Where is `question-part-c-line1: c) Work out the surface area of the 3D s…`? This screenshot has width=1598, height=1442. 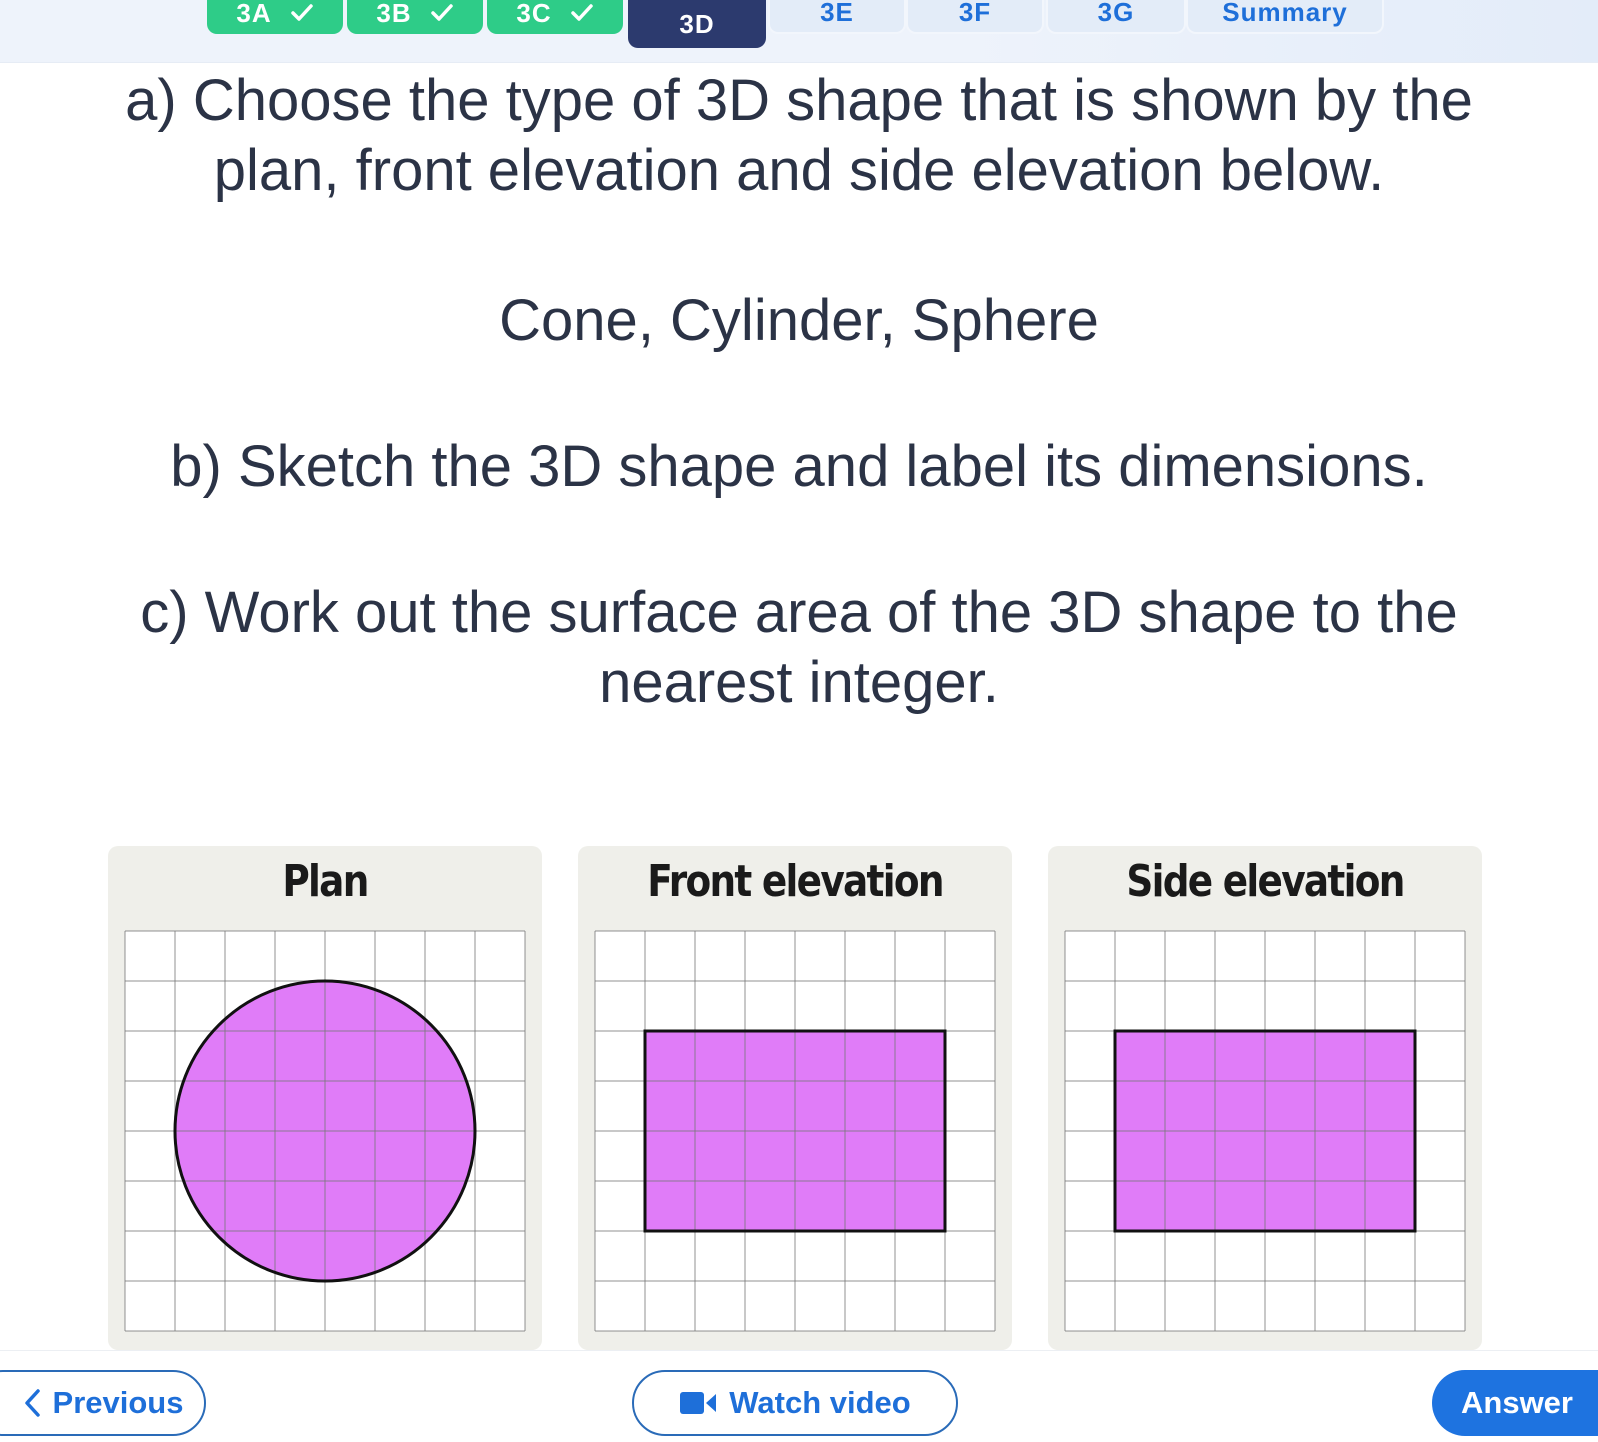 question-part-c-line1: c) Work out the surface area of the 3D s… is located at coordinates (799, 612).